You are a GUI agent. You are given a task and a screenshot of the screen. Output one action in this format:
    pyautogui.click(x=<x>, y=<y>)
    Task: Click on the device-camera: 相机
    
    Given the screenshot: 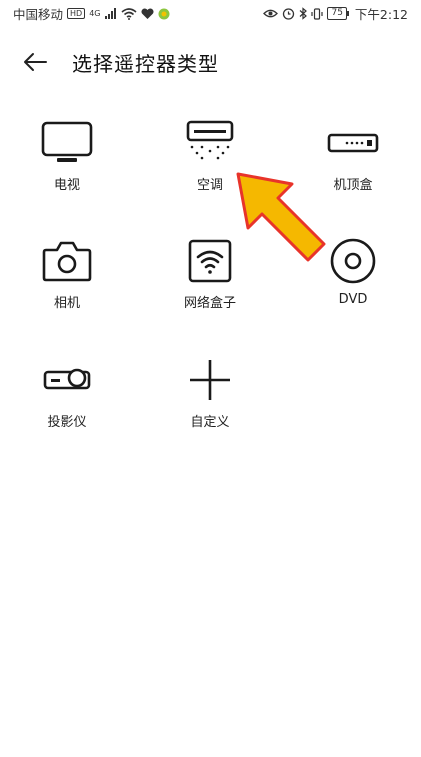 What is the action you would take?
    pyautogui.click(x=67, y=273)
    